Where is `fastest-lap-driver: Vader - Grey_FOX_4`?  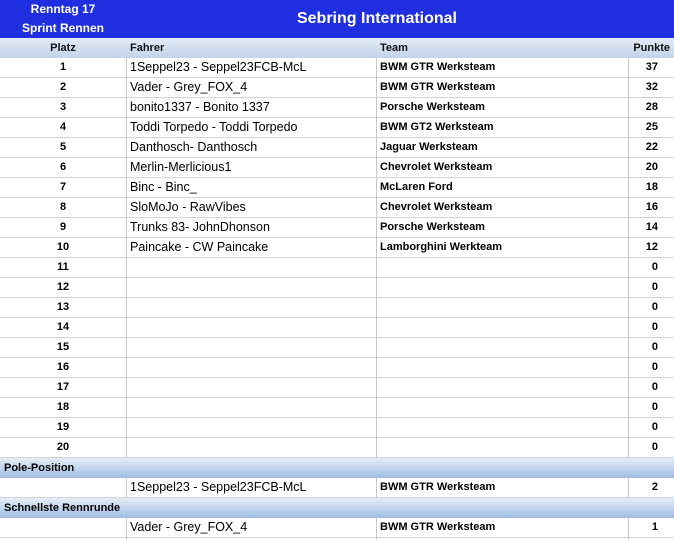 fastest-lap-driver: Vader - Grey_FOX_4 is located at coordinates (189, 527).